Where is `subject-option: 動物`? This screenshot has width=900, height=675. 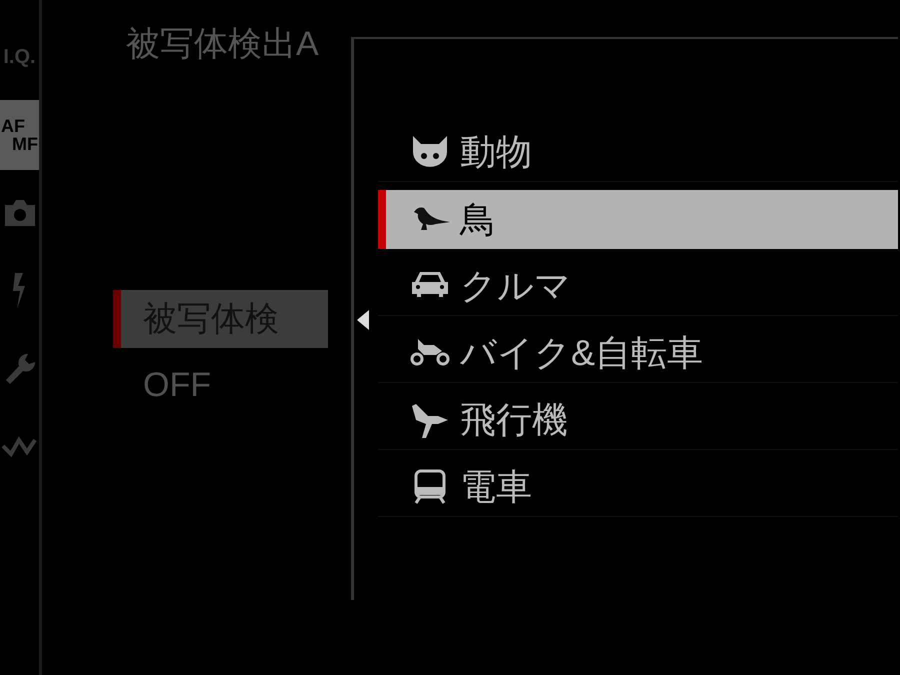
subject-option: 動物 is located at coordinates (638, 152).